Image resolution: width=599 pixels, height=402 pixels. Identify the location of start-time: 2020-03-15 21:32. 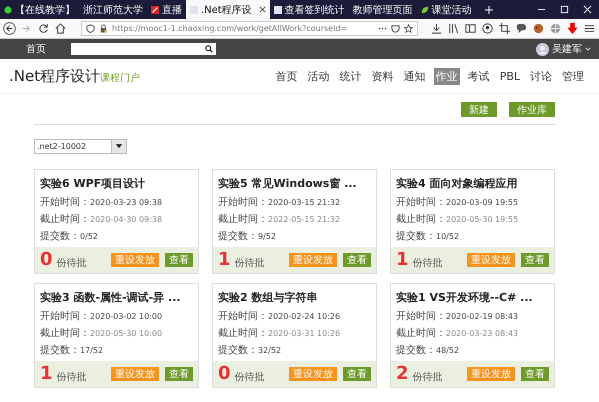
(304, 202).